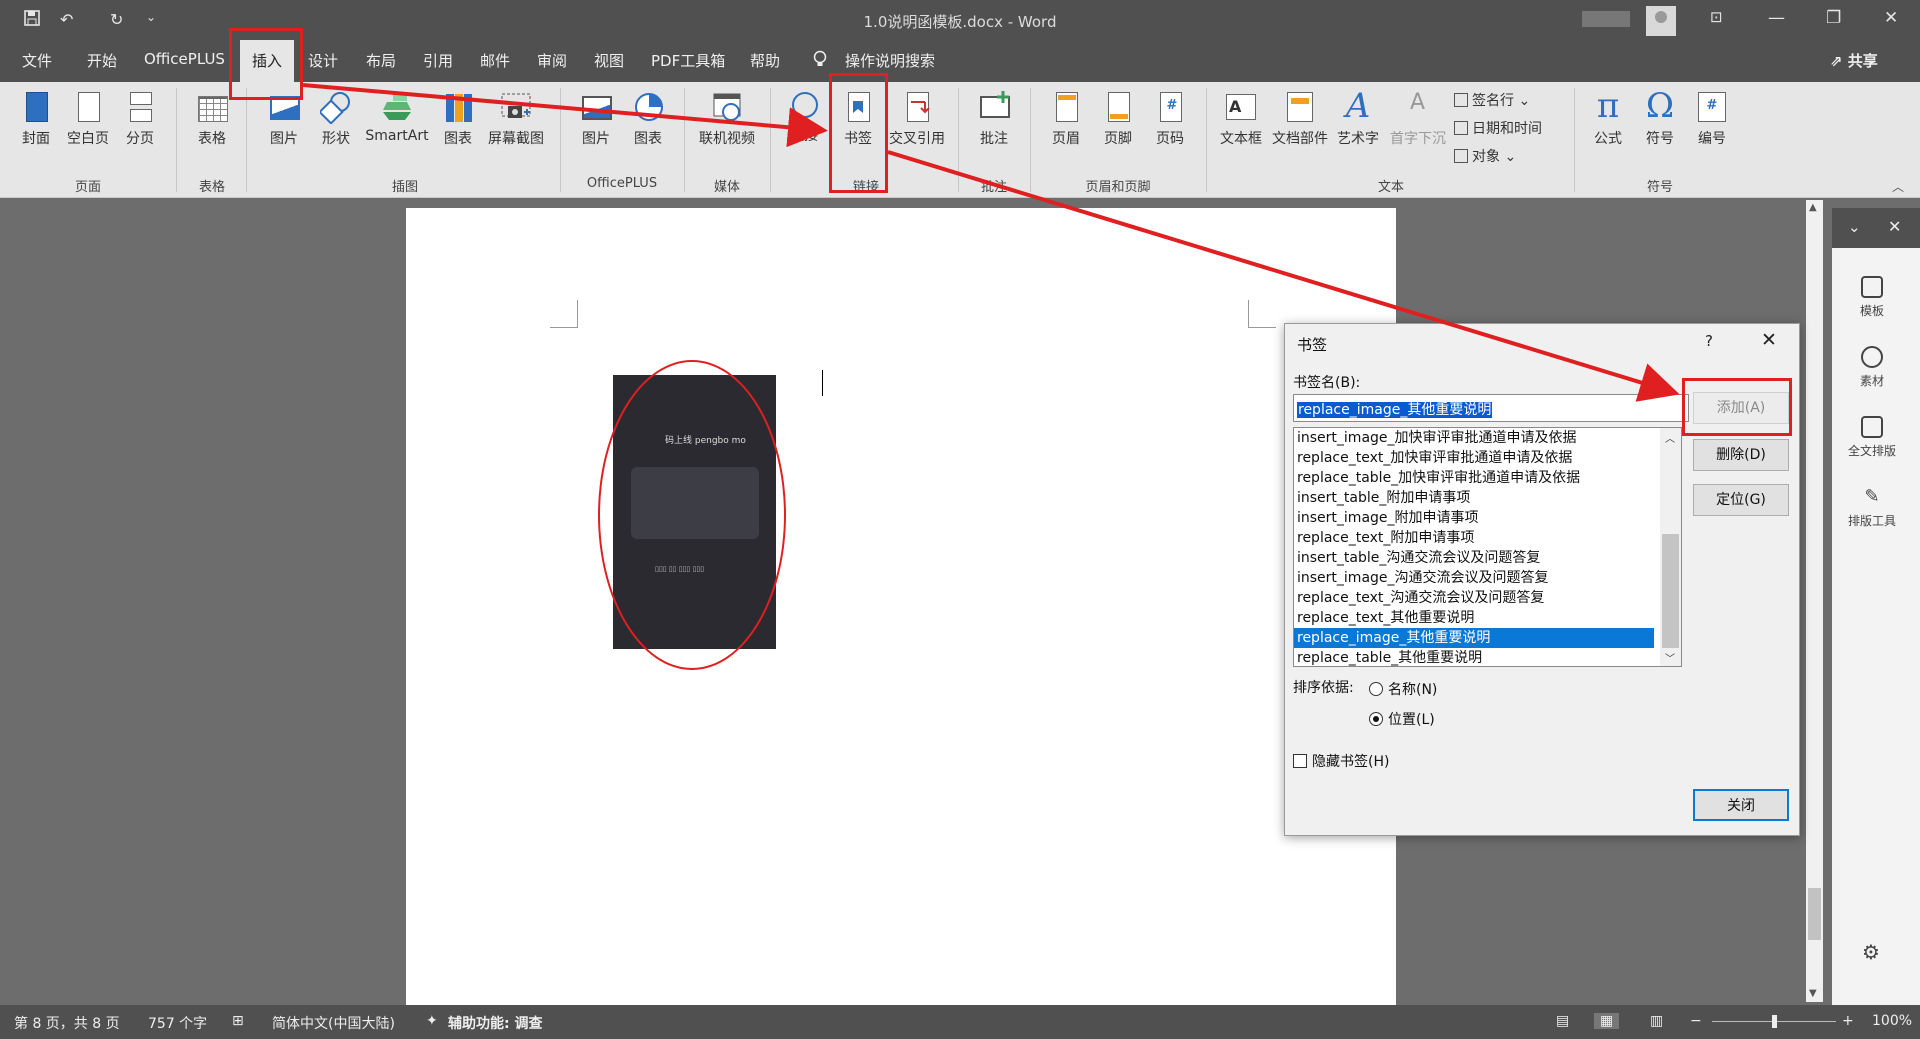 The image size is (1920, 1039). Describe the element at coordinates (1848, 1021) in the screenshot. I see `zoom-in-icon: +` at that location.